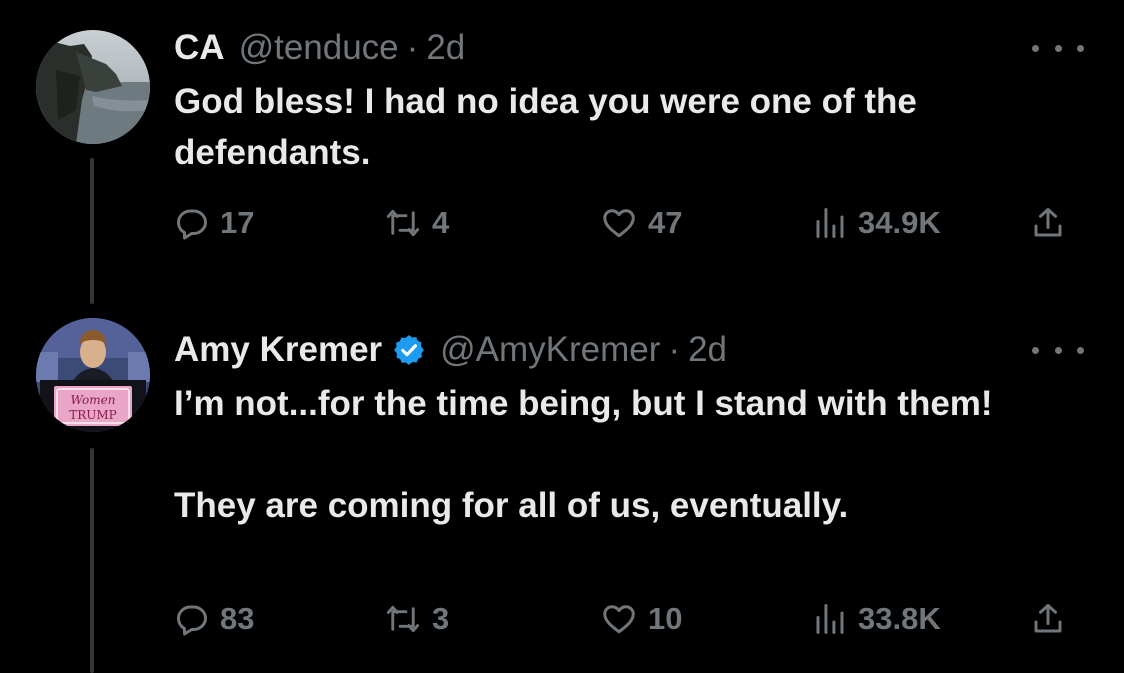  I want to click on user-handle: @AmyKremer, so click(550, 350).